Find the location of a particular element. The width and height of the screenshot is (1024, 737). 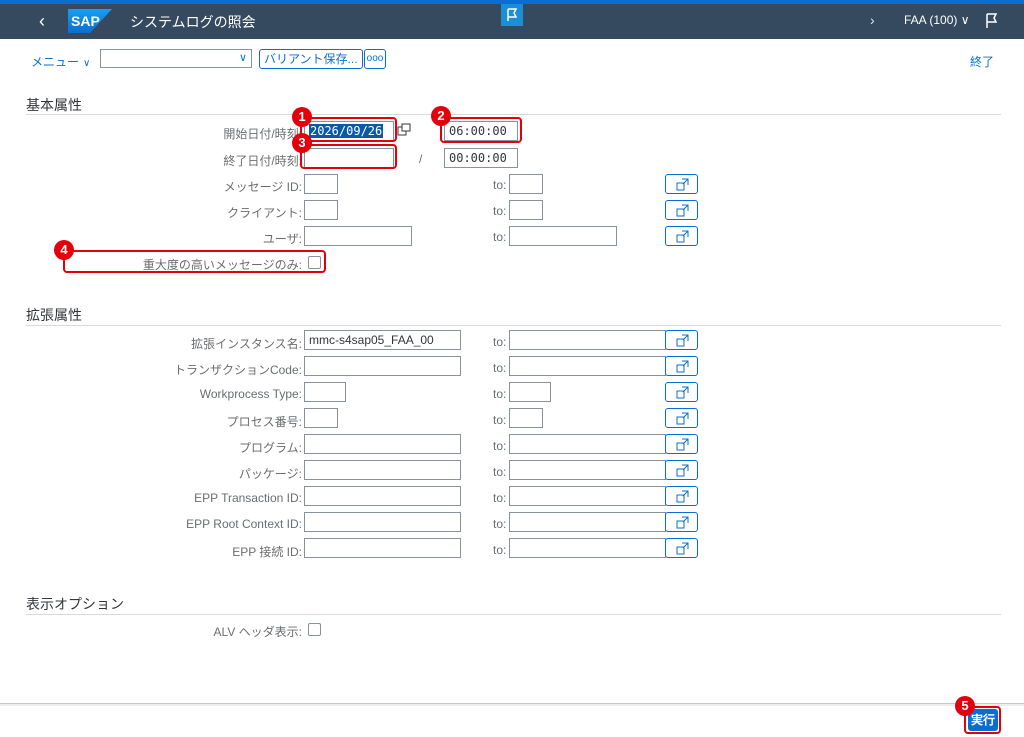

more-button: ooo is located at coordinates (375, 59).